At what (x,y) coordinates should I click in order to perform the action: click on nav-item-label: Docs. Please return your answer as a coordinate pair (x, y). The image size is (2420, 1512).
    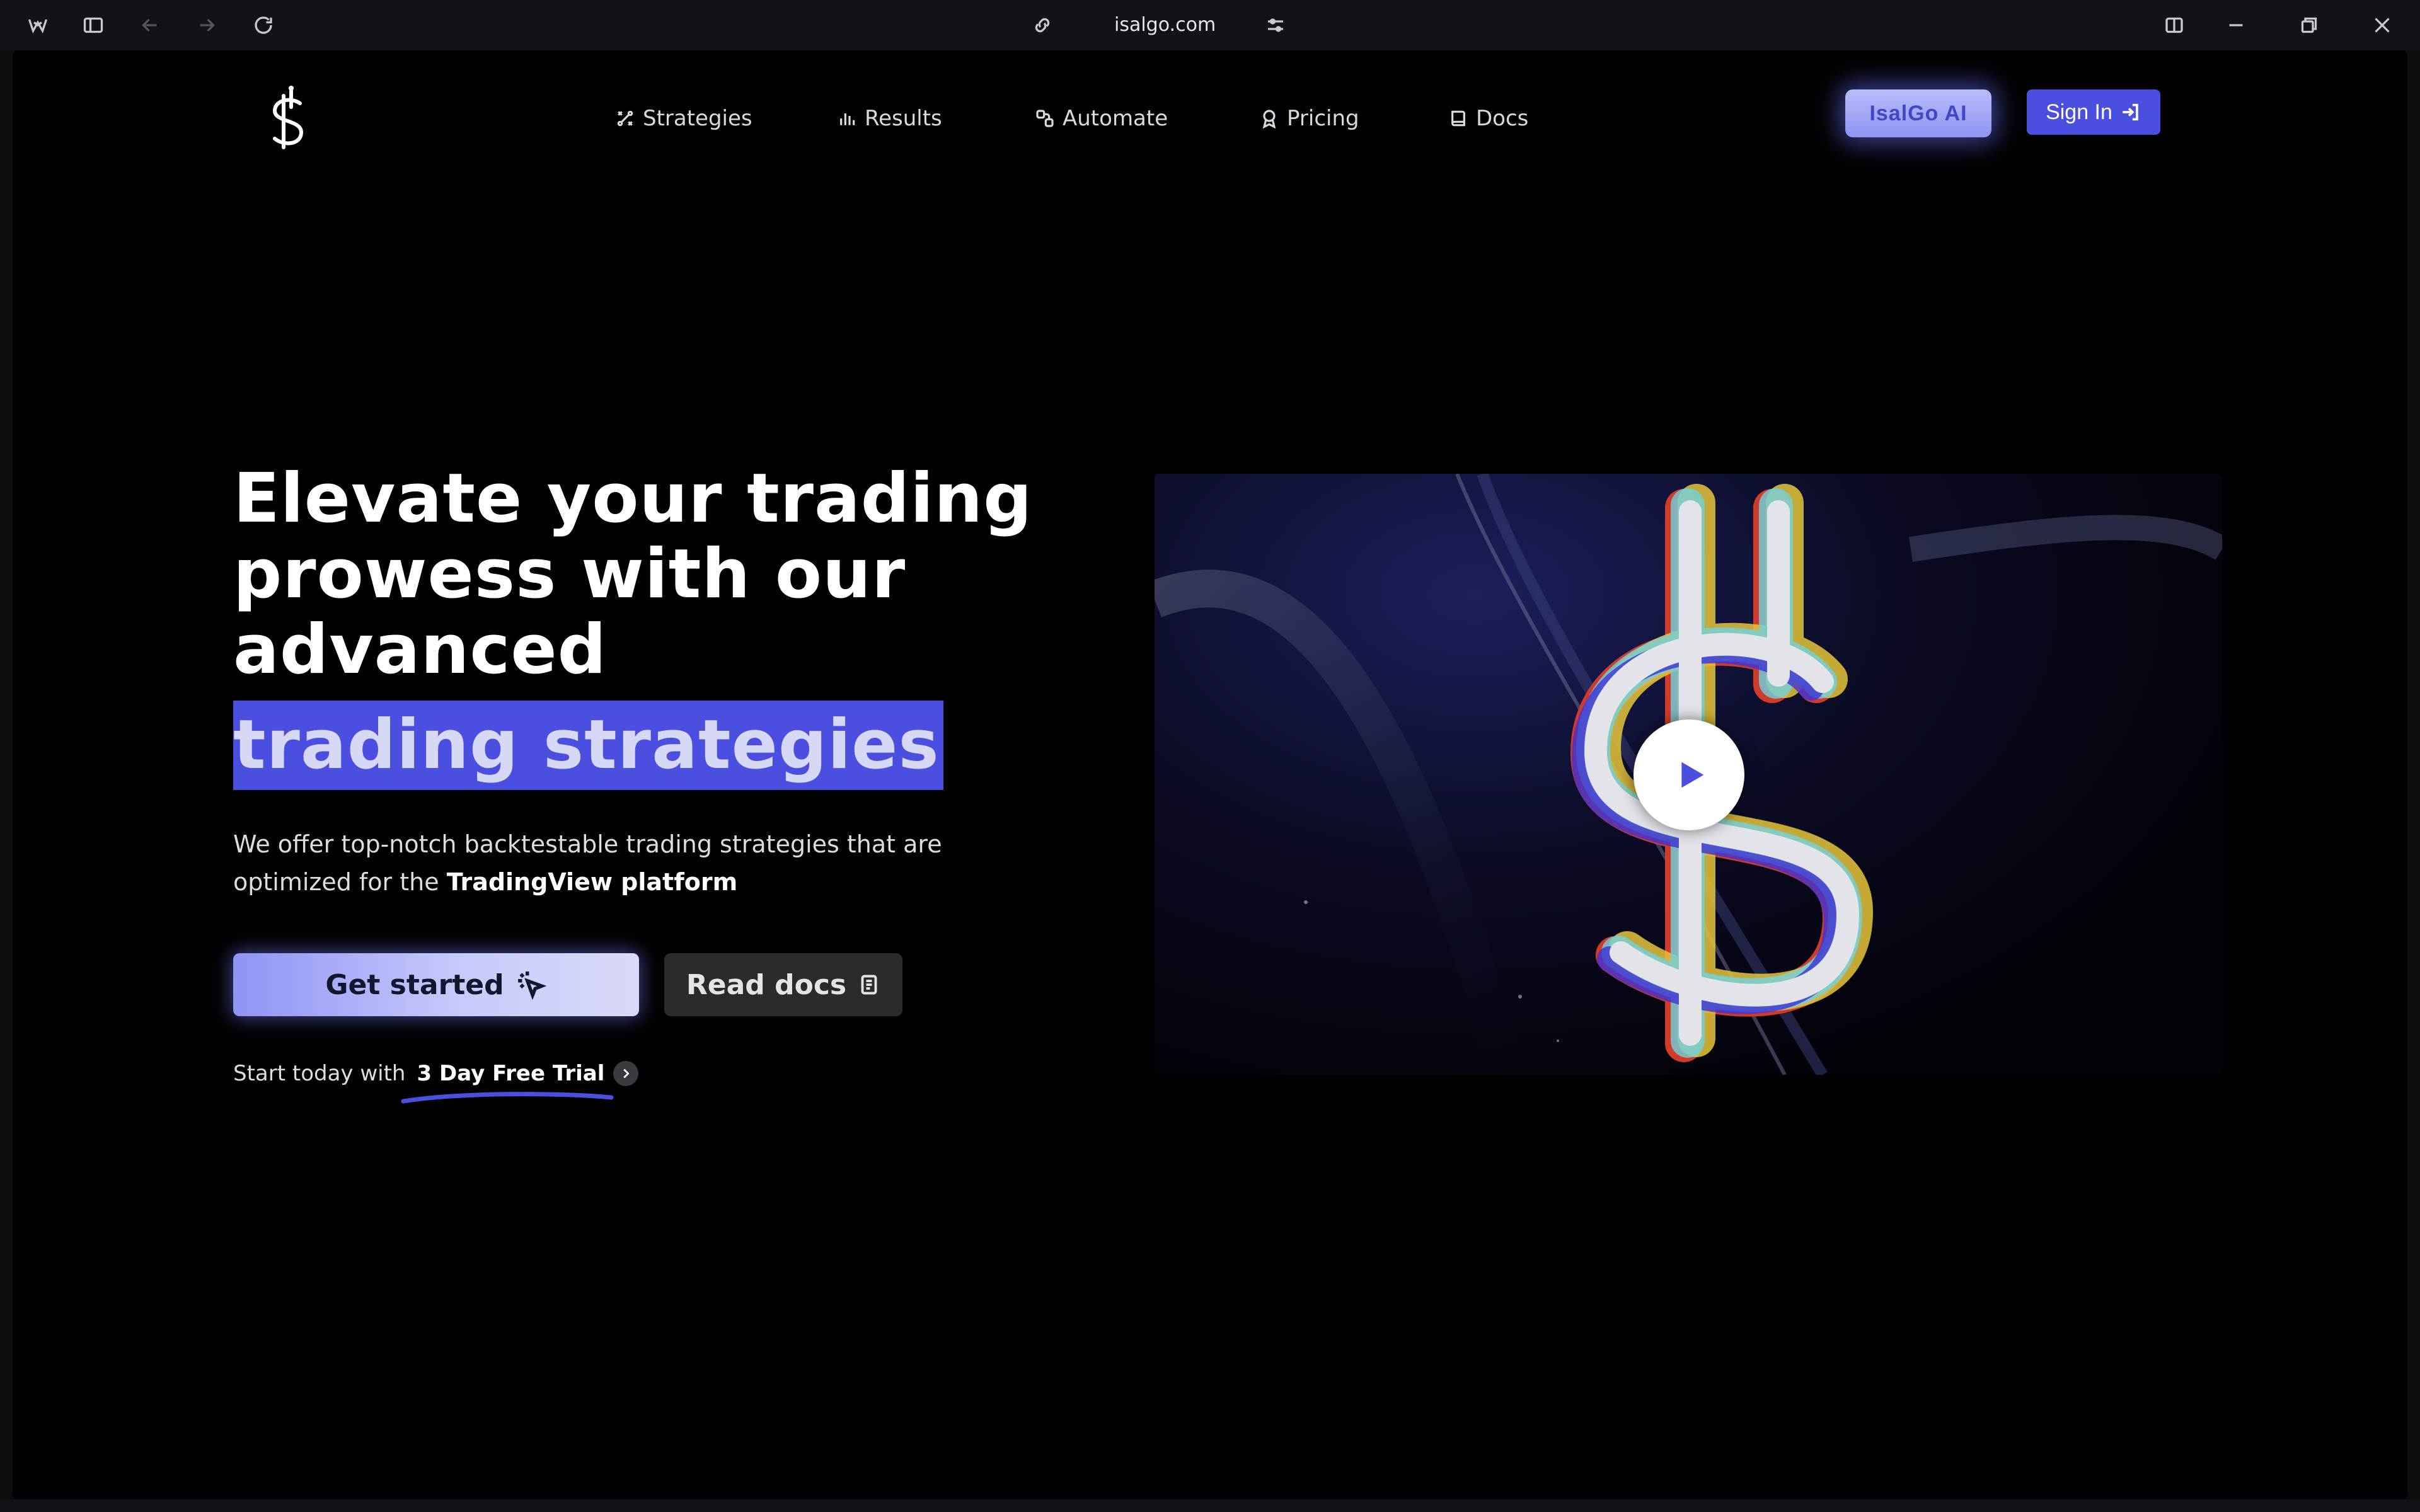
    Looking at the image, I should click on (1503, 118).